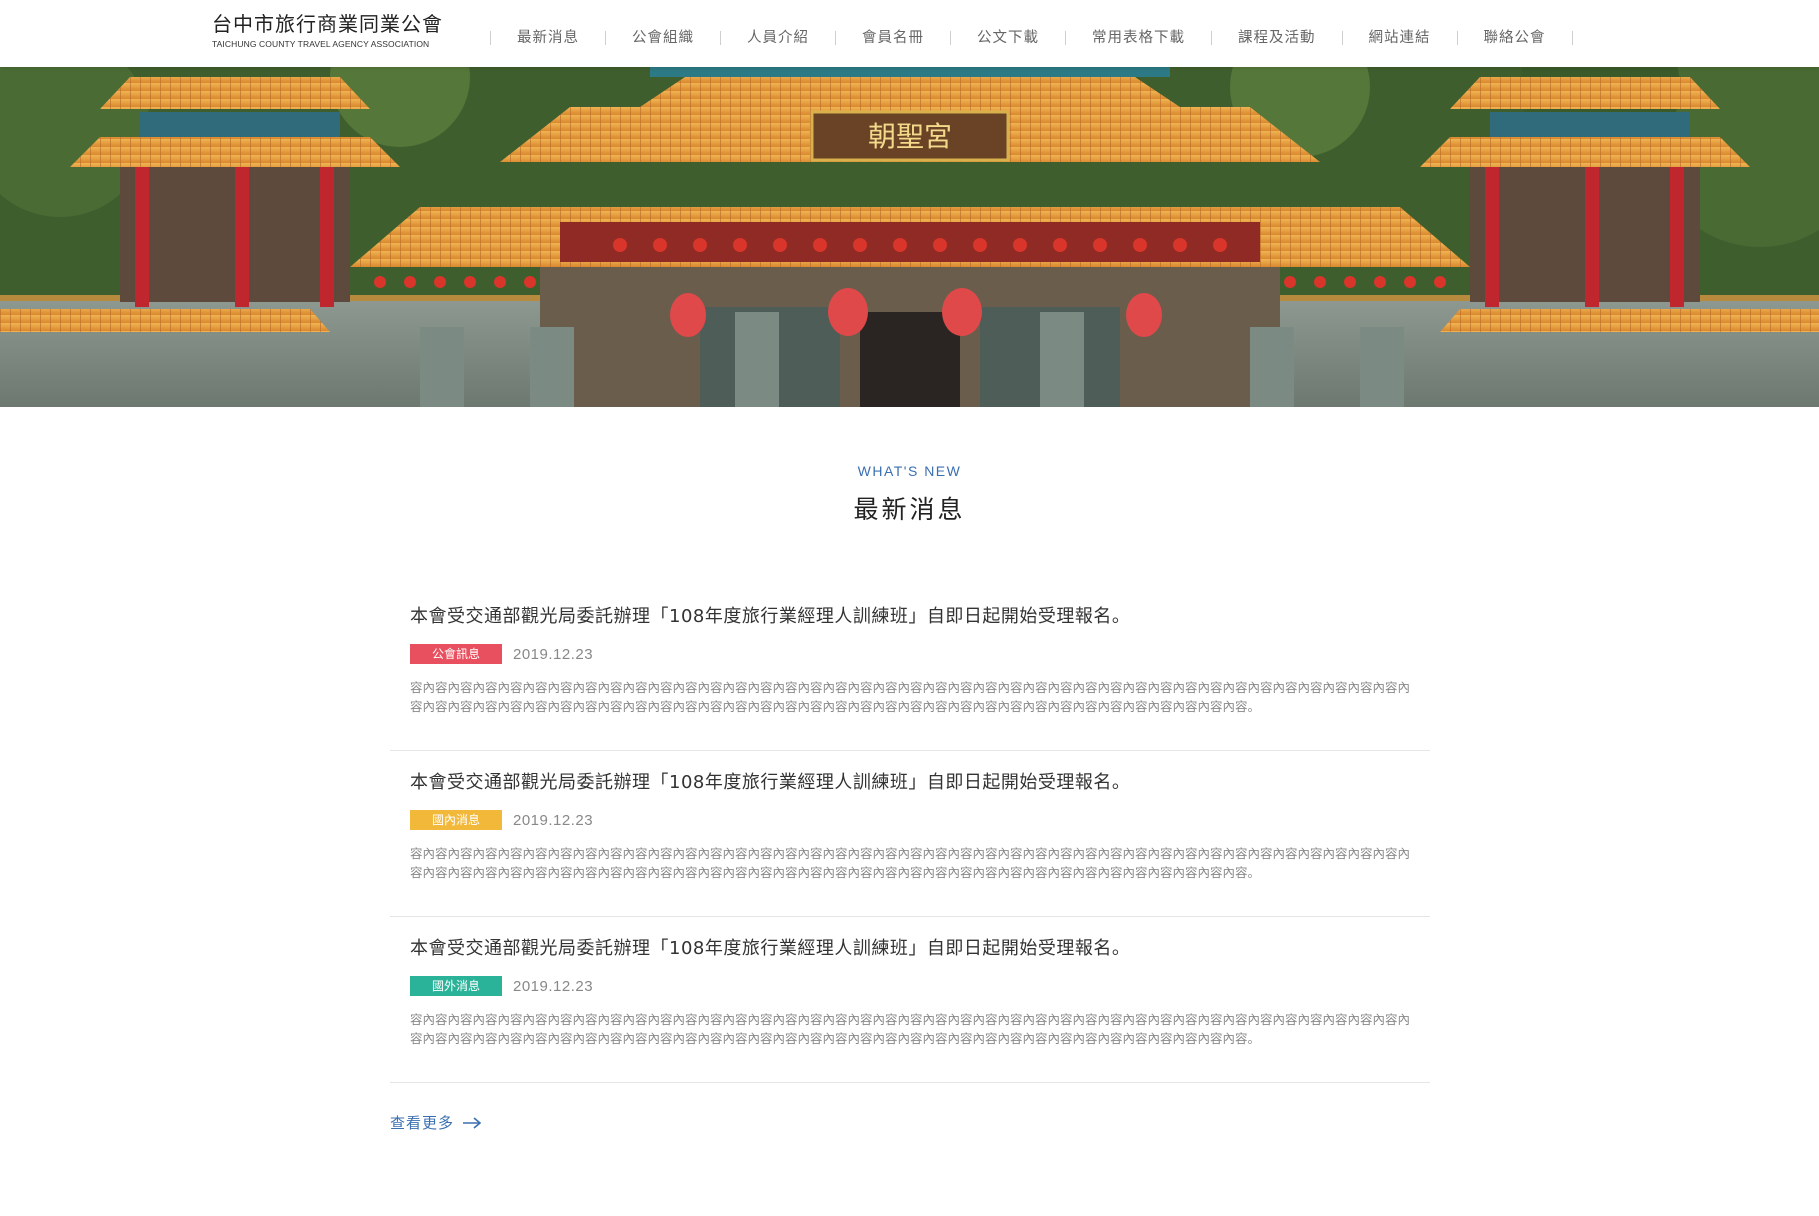  Describe the element at coordinates (1515, 38) in the screenshot. I see `nav-item-contact: 聯絡公會` at that location.